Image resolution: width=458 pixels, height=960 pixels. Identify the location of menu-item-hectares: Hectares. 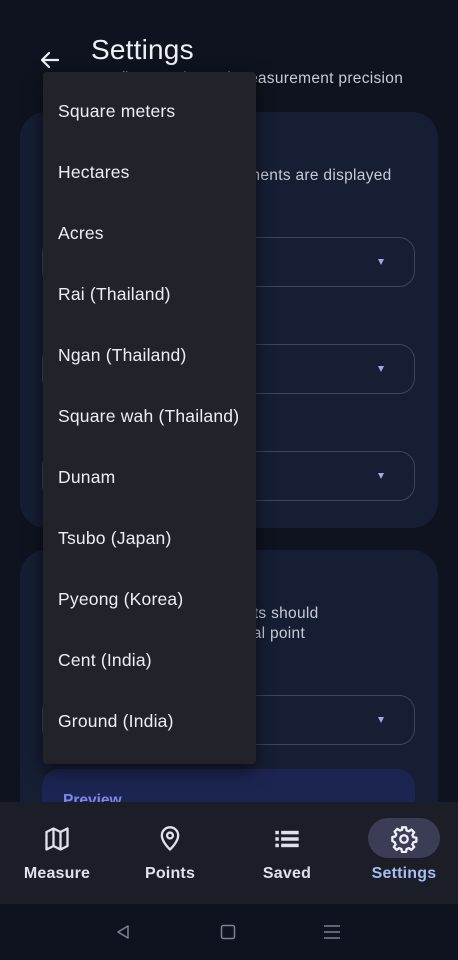
(149, 172).